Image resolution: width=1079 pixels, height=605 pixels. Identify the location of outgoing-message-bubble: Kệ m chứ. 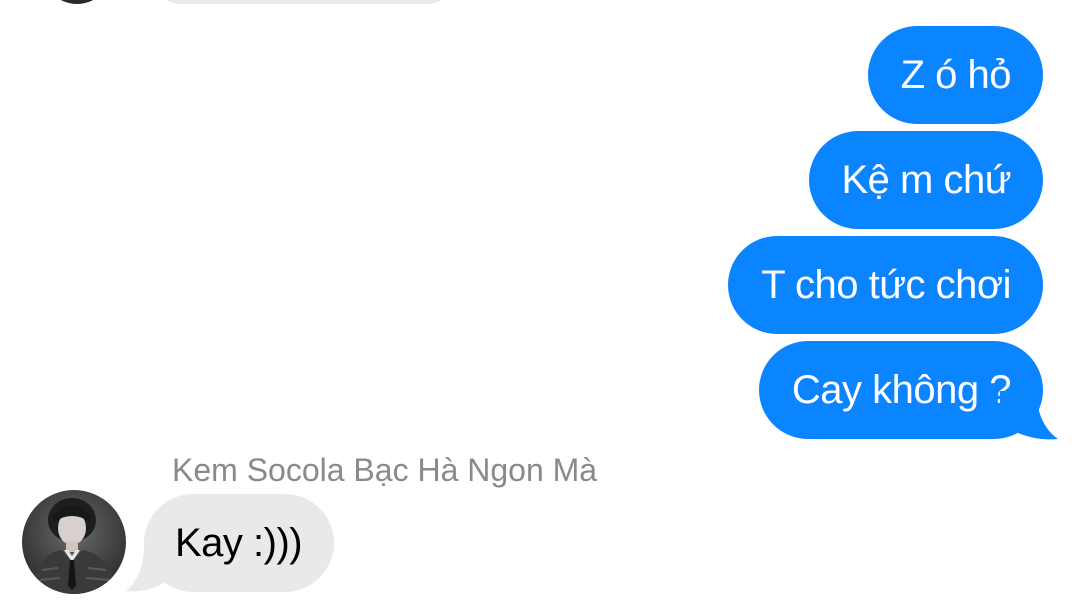
(925, 180).